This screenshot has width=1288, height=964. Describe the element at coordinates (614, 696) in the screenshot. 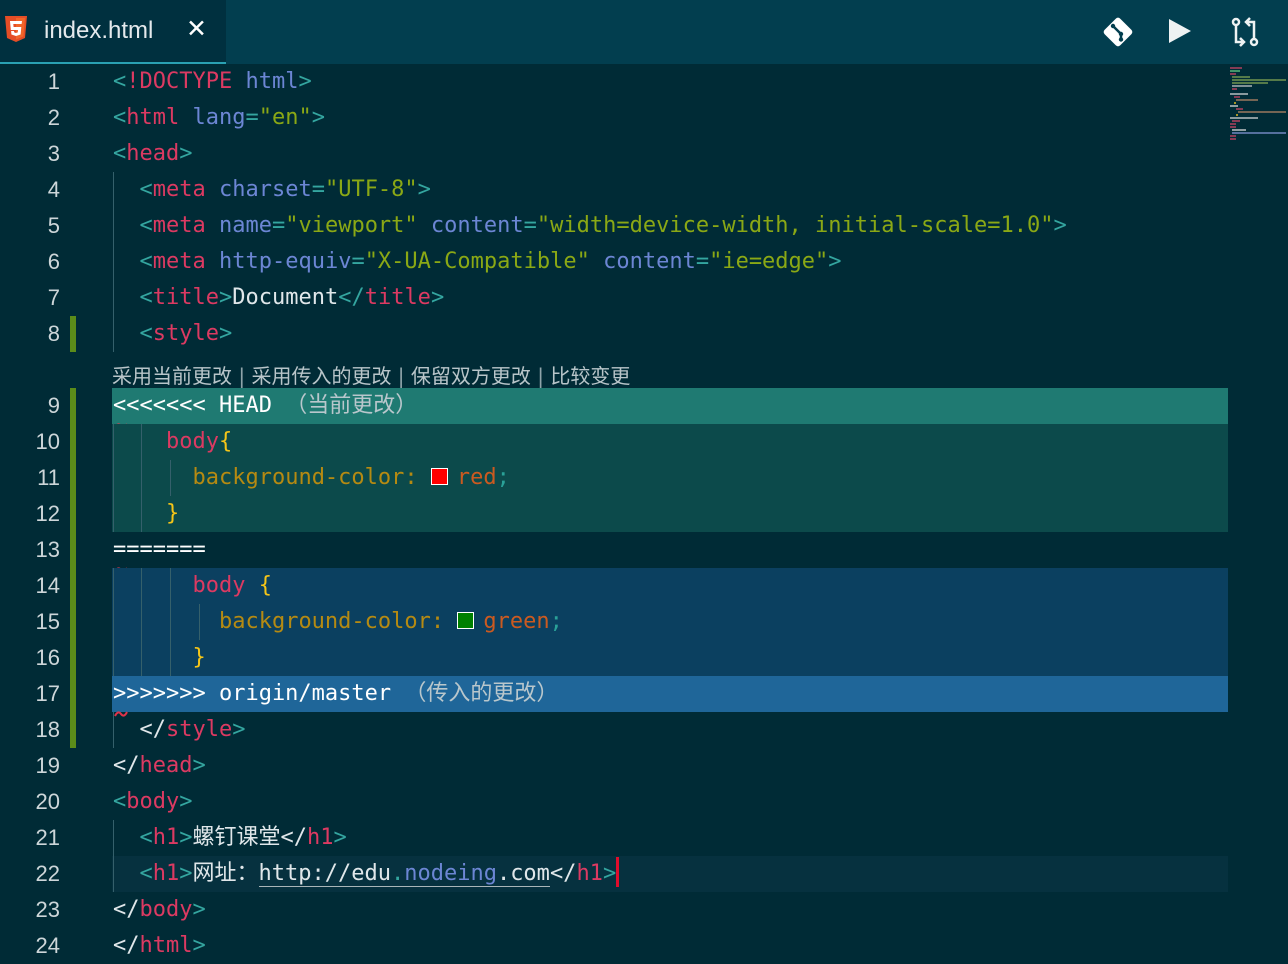

I see `code-line-conflict-incoming-header: 17 >>>>>>> origin/master （传入的更改）` at that location.